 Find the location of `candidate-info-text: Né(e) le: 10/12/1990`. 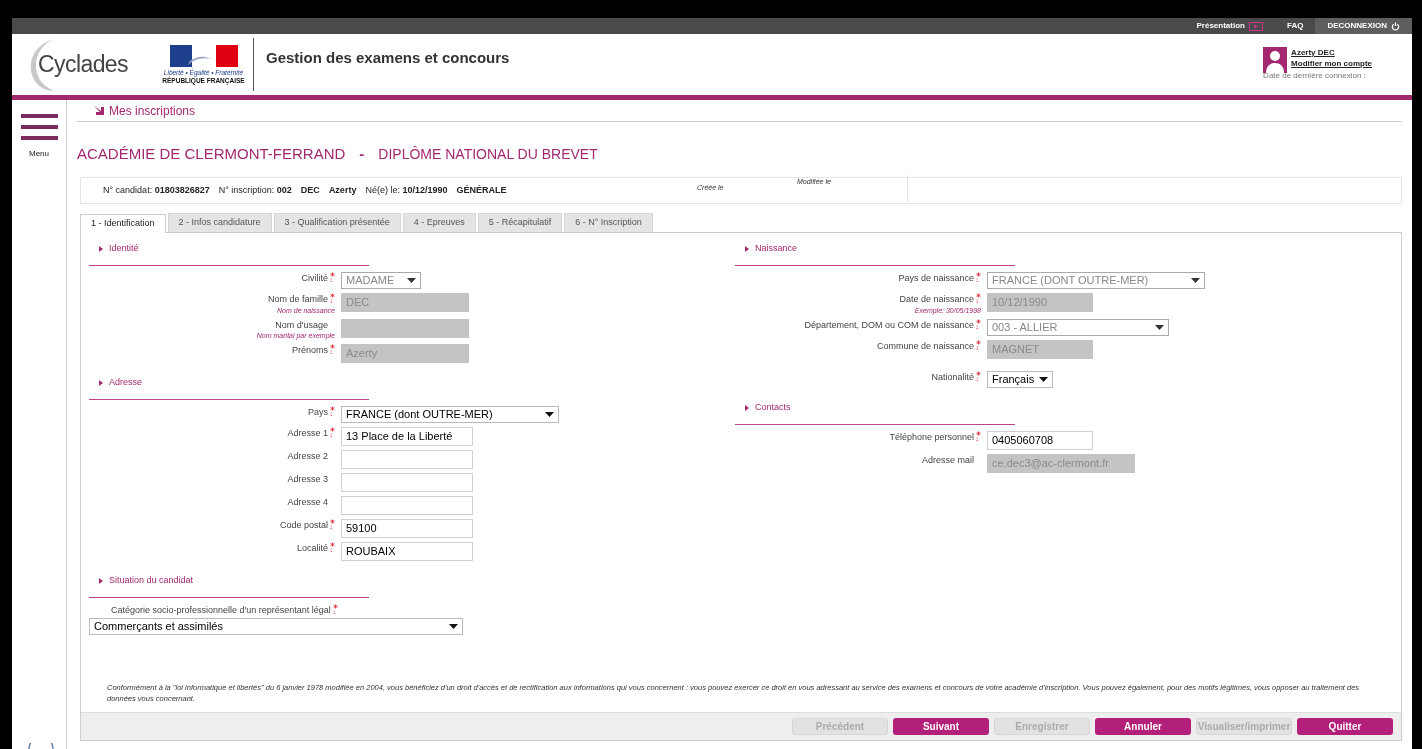

candidate-info-text: Né(e) le: 10/12/1990 is located at coordinates (406, 190).